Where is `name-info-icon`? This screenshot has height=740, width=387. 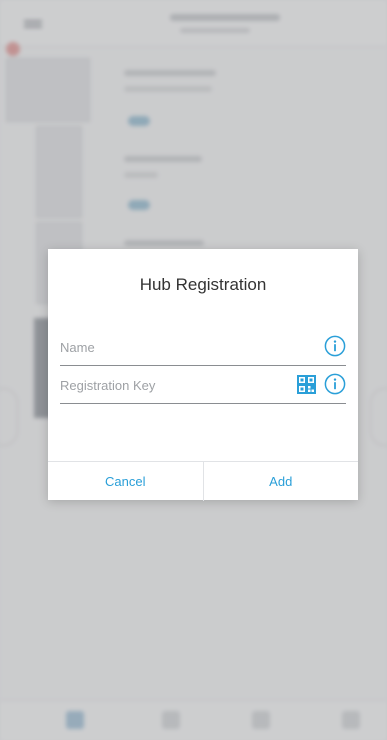 name-info-icon is located at coordinates (335, 346).